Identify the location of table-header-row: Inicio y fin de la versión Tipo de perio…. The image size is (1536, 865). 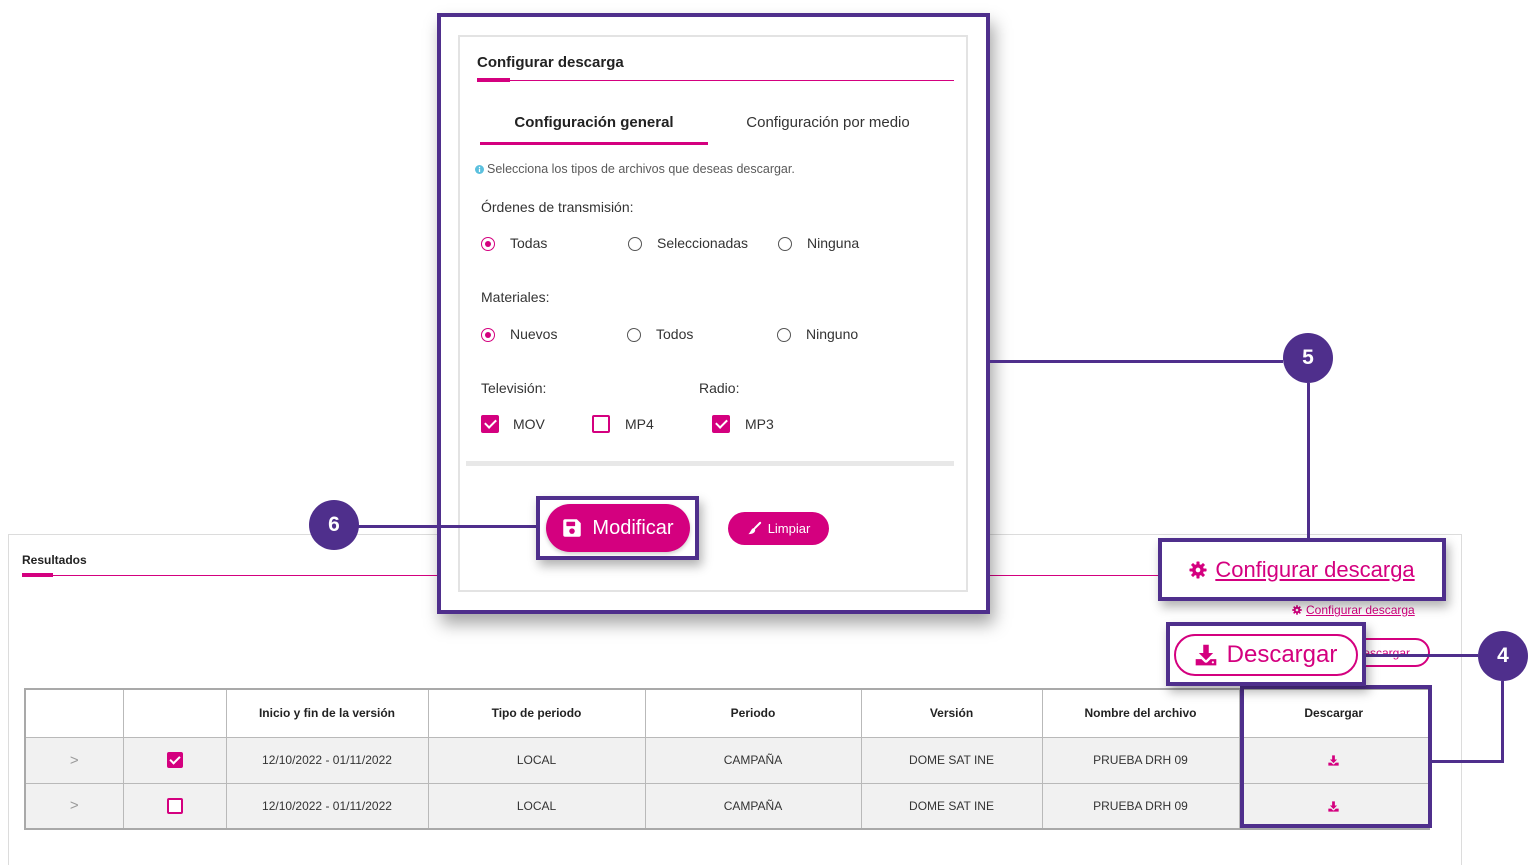
(727, 713).